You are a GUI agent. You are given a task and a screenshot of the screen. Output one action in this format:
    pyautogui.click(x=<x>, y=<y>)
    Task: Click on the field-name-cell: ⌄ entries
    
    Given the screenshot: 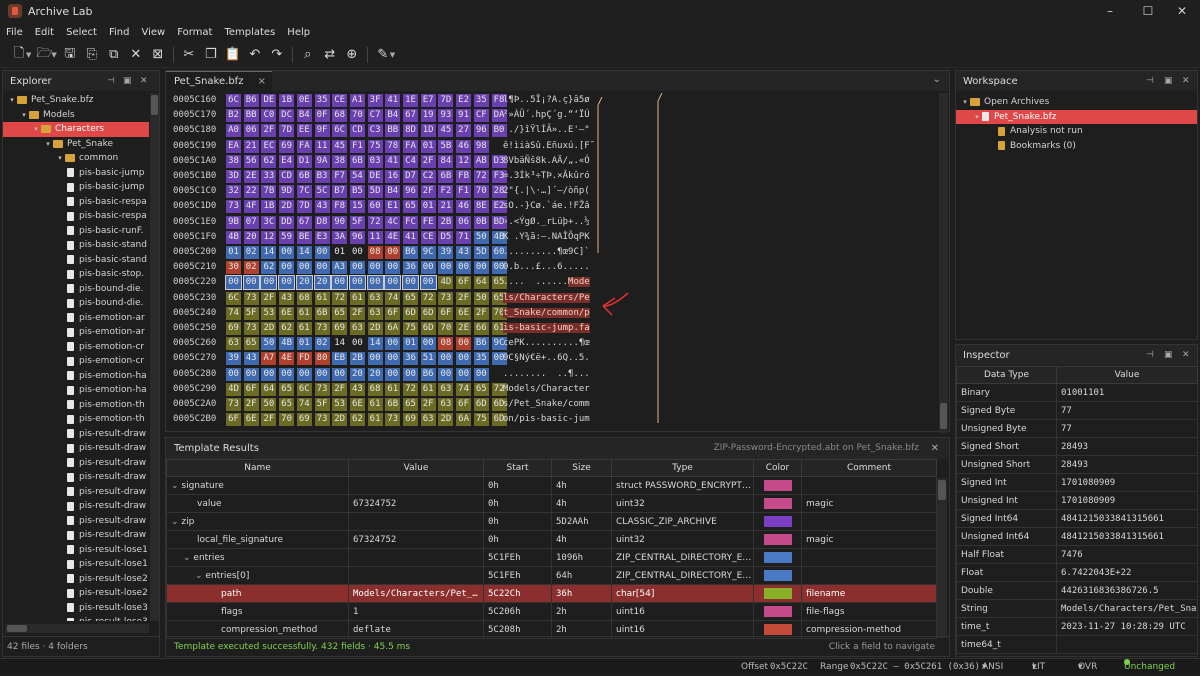 What is the action you would take?
    pyautogui.click(x=257, y=557)
    